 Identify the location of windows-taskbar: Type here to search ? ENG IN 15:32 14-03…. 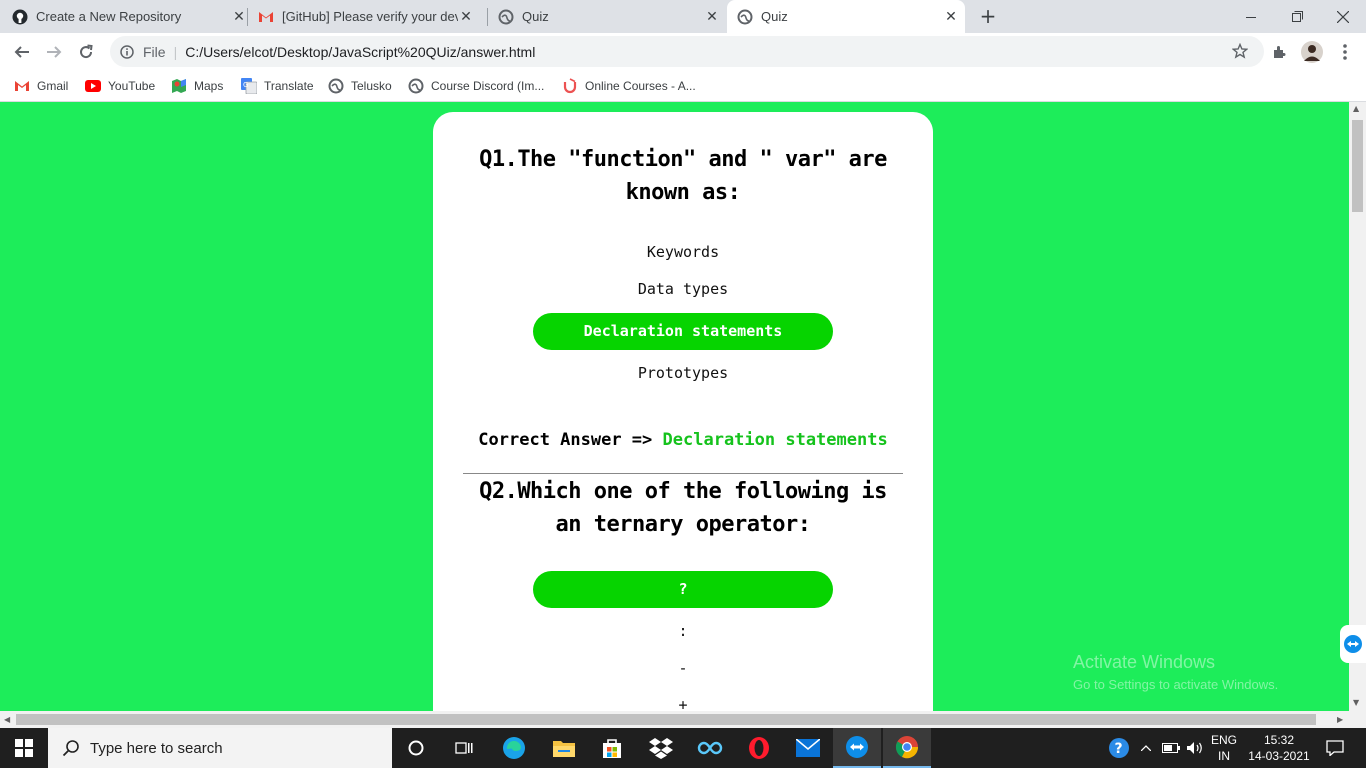
(683, 748).